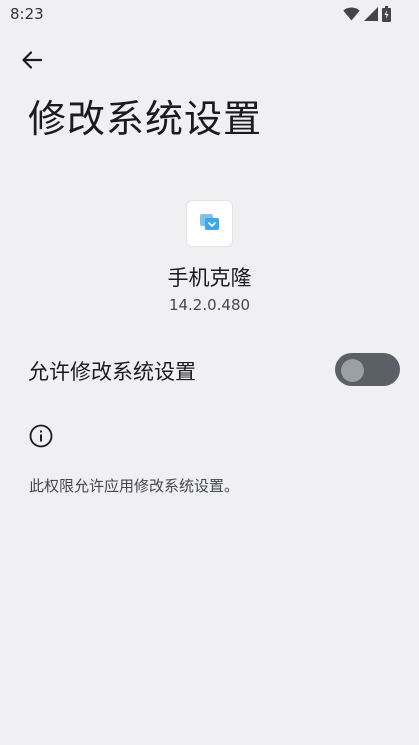 Image resolution: width=419 pixels, height=745 pixels. I want to click on app-name: 手机克隆, so click(209, 278).